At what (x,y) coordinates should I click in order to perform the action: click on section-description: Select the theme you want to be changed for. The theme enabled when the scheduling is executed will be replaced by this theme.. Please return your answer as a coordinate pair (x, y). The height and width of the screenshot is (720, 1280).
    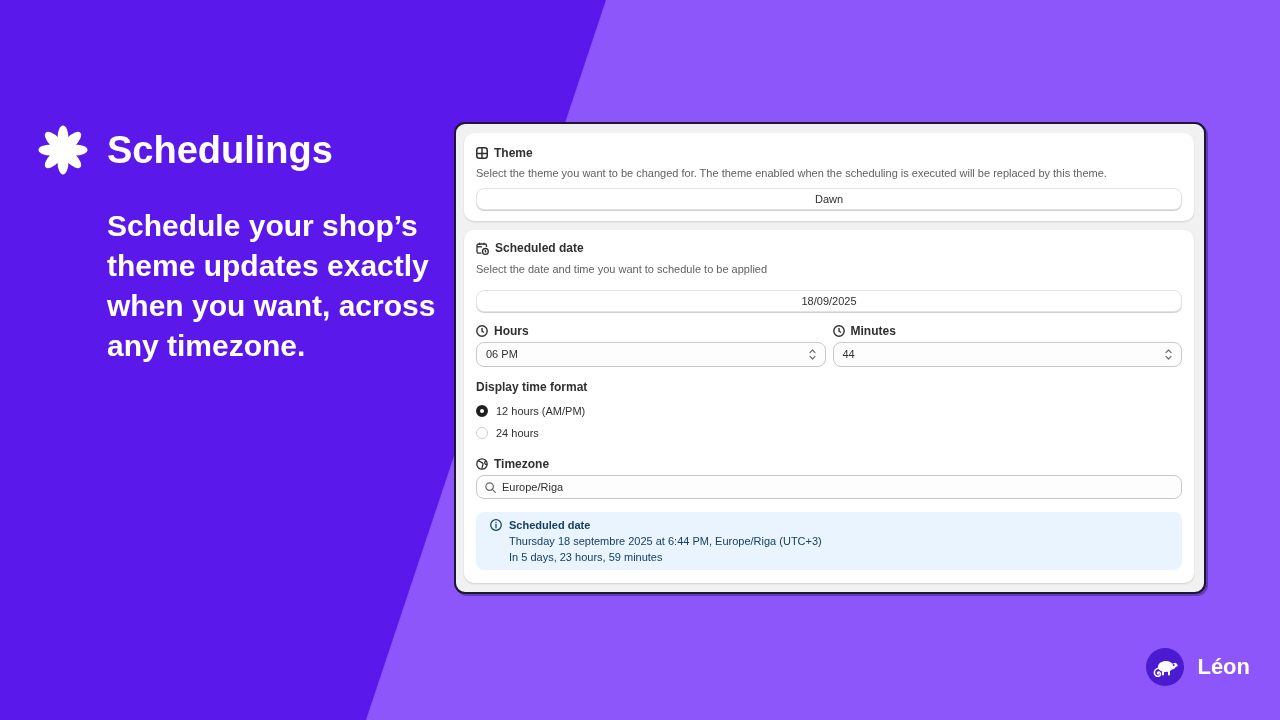
    Looking at the image, I should click on (792, 173).